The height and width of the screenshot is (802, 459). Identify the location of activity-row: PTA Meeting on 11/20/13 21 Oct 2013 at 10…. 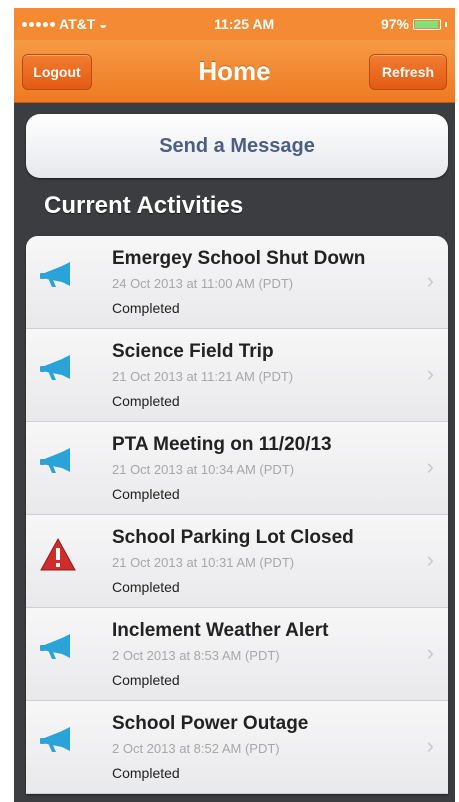
(237, 468).